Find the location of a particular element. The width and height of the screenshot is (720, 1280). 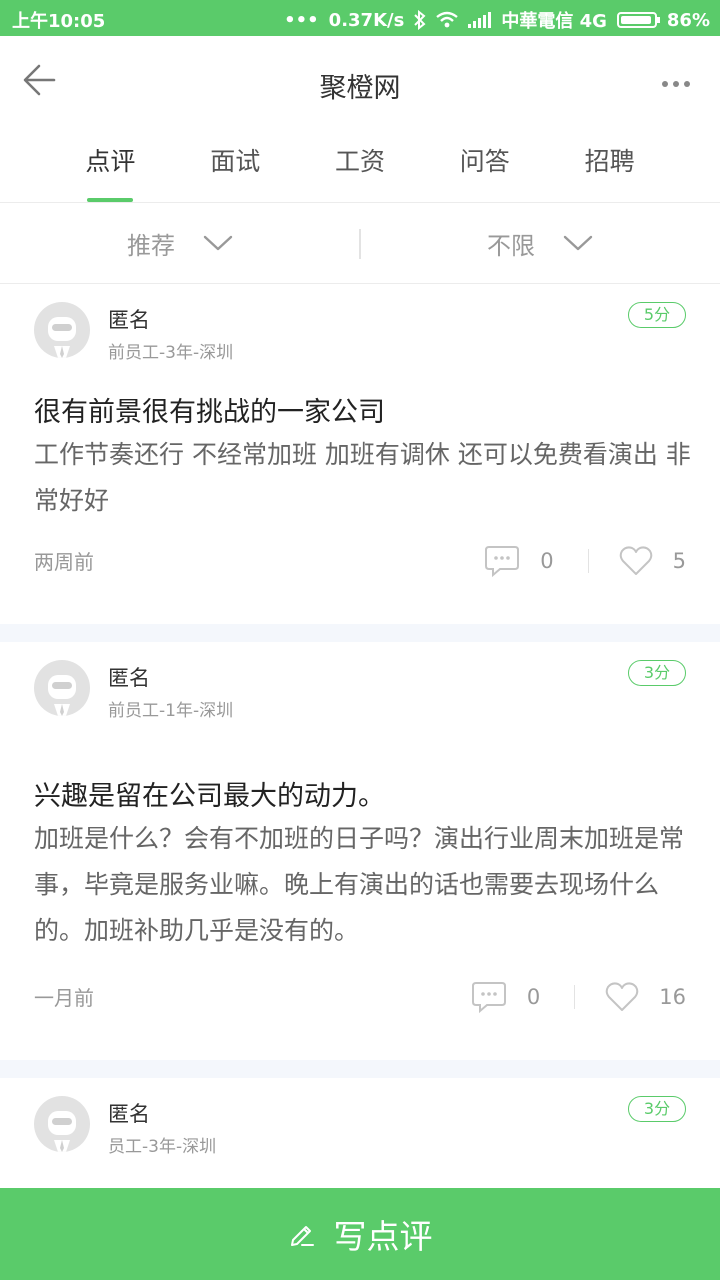

app-header: 聚橙网 is located at coordinates (360, 84).